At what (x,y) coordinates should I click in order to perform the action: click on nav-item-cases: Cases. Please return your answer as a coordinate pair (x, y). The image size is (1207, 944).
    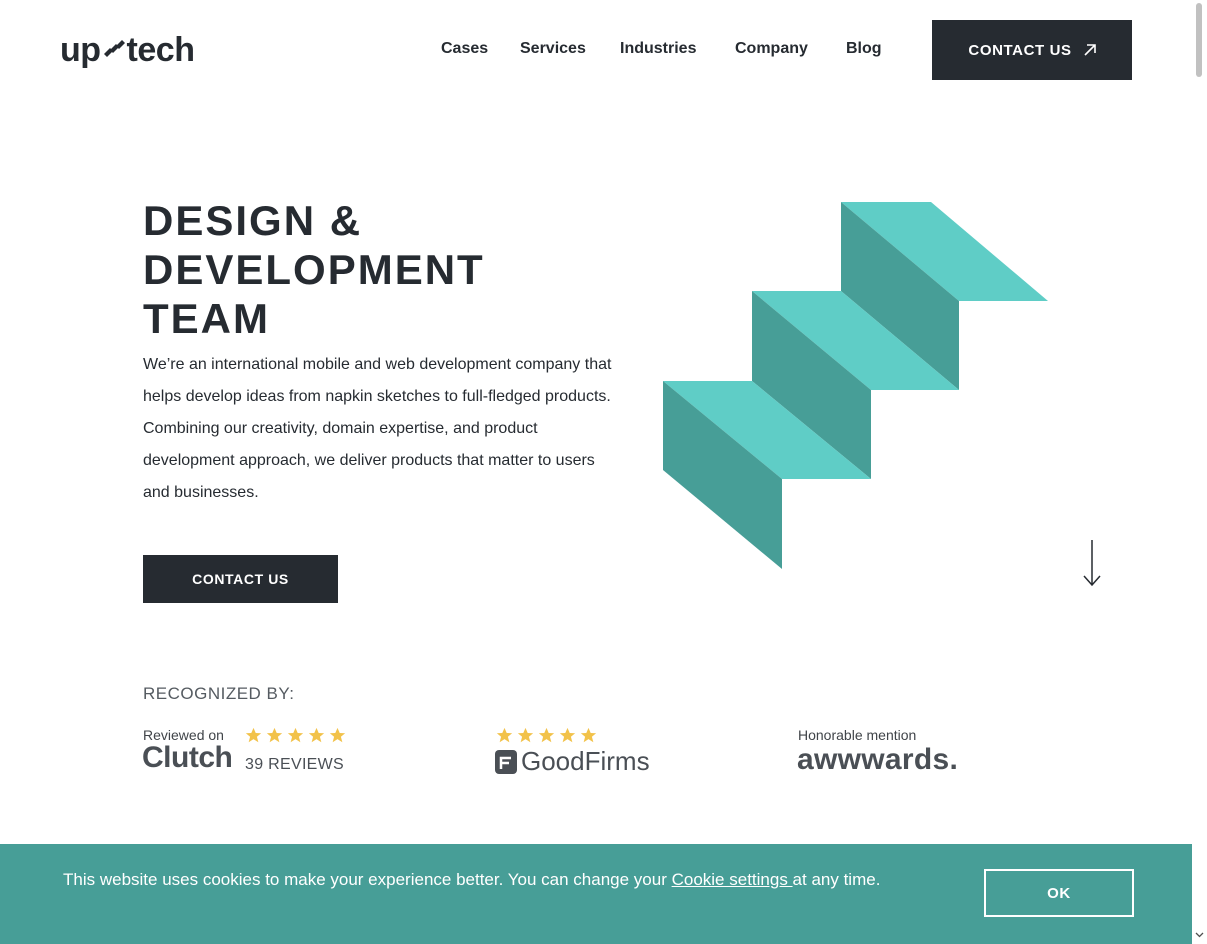
    Looking at the image, I should click on (464, 49).